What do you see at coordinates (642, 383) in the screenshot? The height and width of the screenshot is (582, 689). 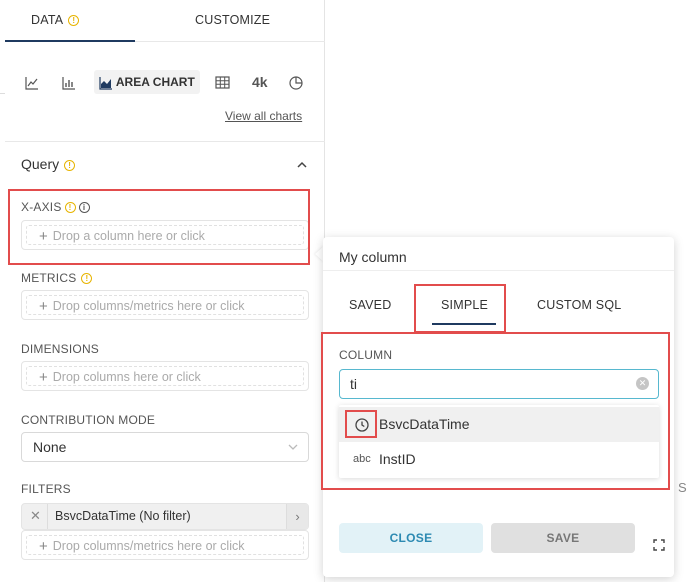 I see `clear-icon: ✕` at bounding box center [642, 383].